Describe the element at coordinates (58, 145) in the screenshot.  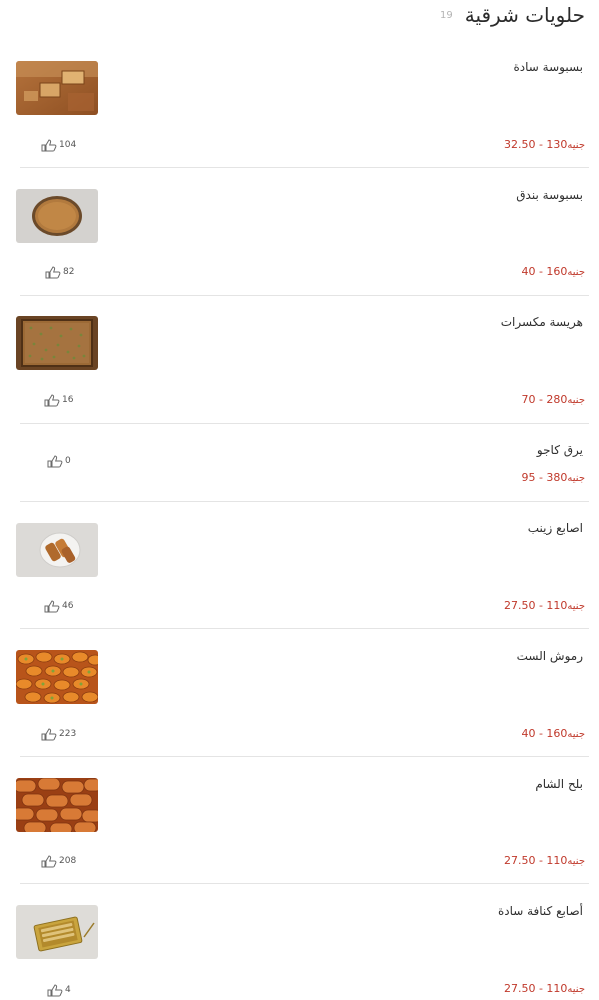
I see `like-button: 104` at that location.